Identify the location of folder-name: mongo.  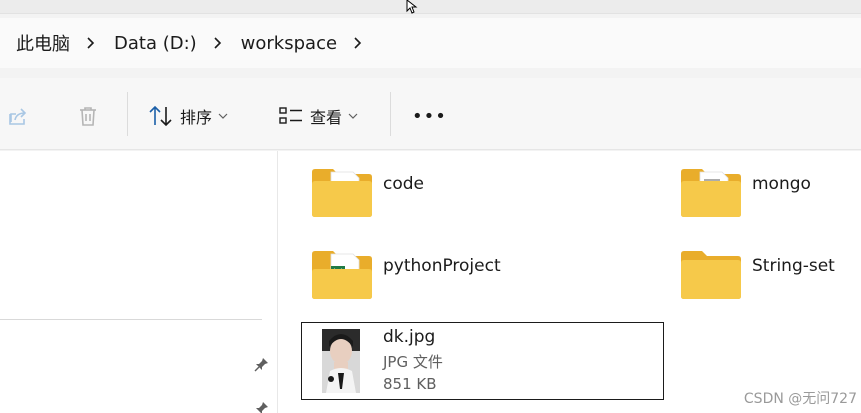
(781, 184).